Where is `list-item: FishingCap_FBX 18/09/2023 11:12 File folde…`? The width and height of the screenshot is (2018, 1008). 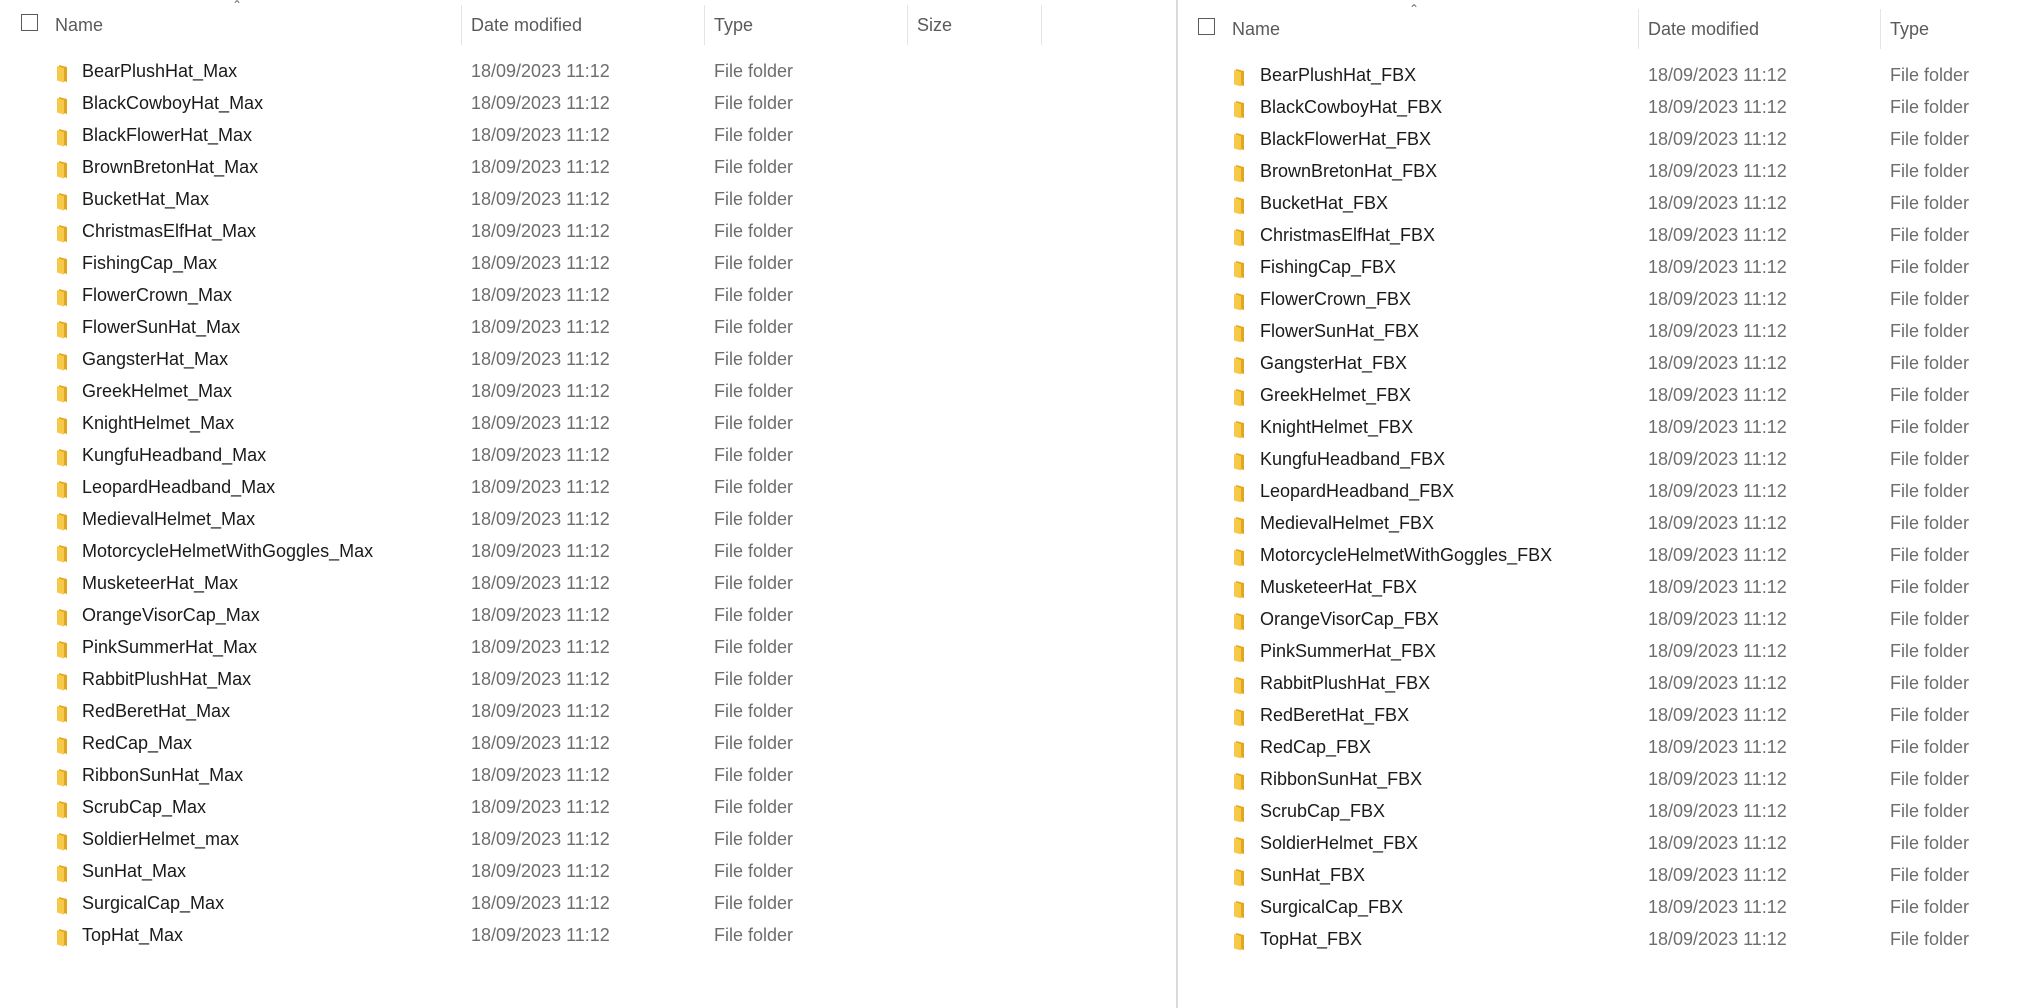
list-item: FishingCap_FBX 18/09/2023 11:12 File folde… is located at coordinates (1598, 267).